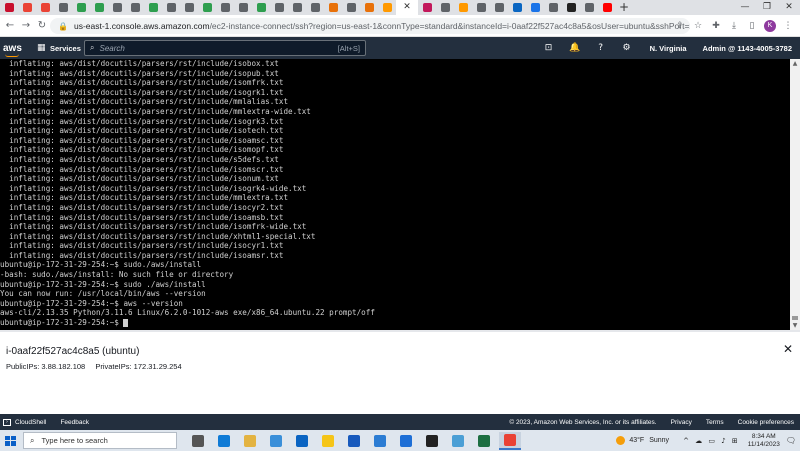 The height and width of the screenshot is (451, 800). Describe the element at coordinates (668, 48) in the screenshot. I see `region-selector: N. Virginia` at that location.